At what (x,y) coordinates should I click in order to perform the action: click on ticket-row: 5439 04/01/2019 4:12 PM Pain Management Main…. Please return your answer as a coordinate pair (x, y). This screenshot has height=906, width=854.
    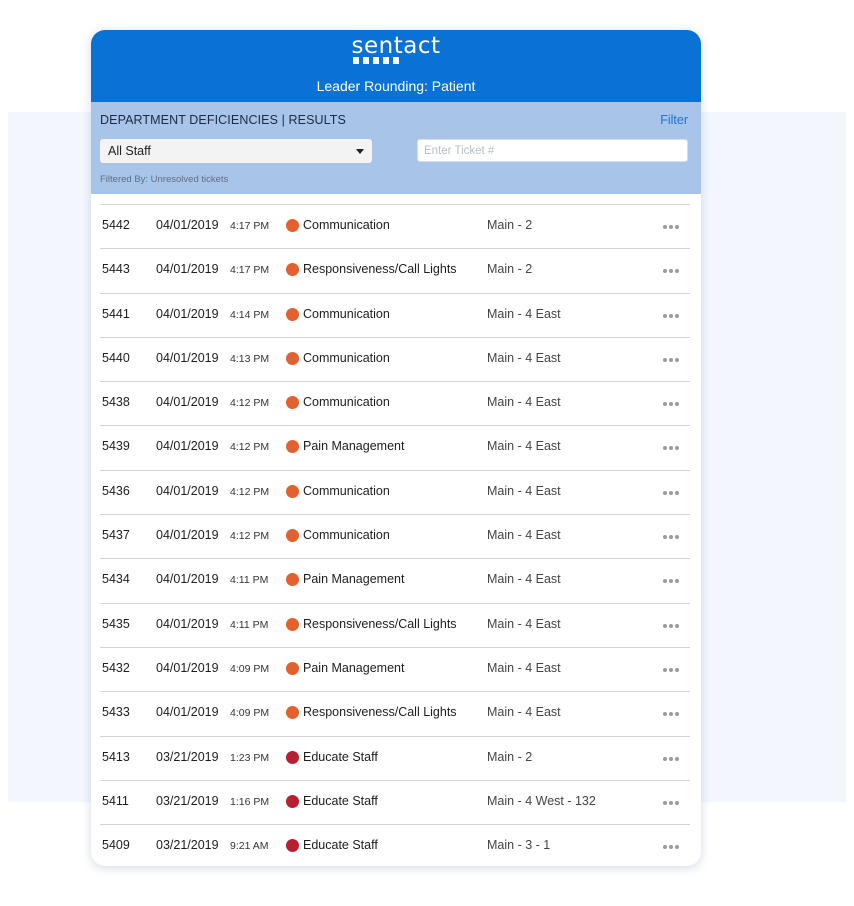
    Looking at the image, I should click on (395, 447).